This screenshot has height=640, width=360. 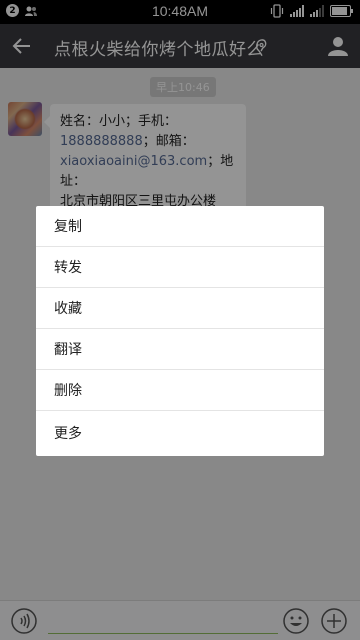 I want to click on menu-item-forward: 转发, so click(x=180, y=267).